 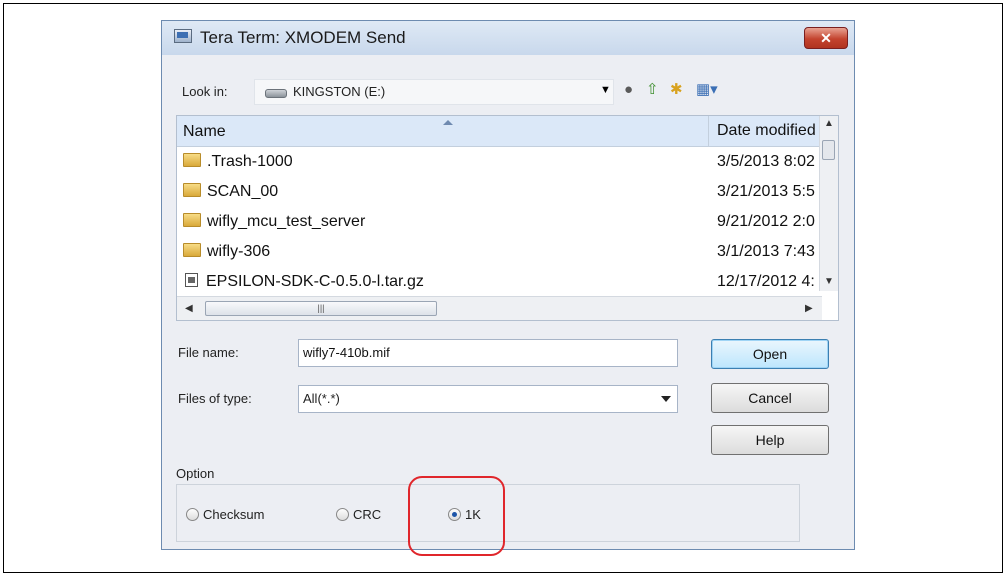 I want to click on new-folder-icon: ✱, so click(x=676, y=90).